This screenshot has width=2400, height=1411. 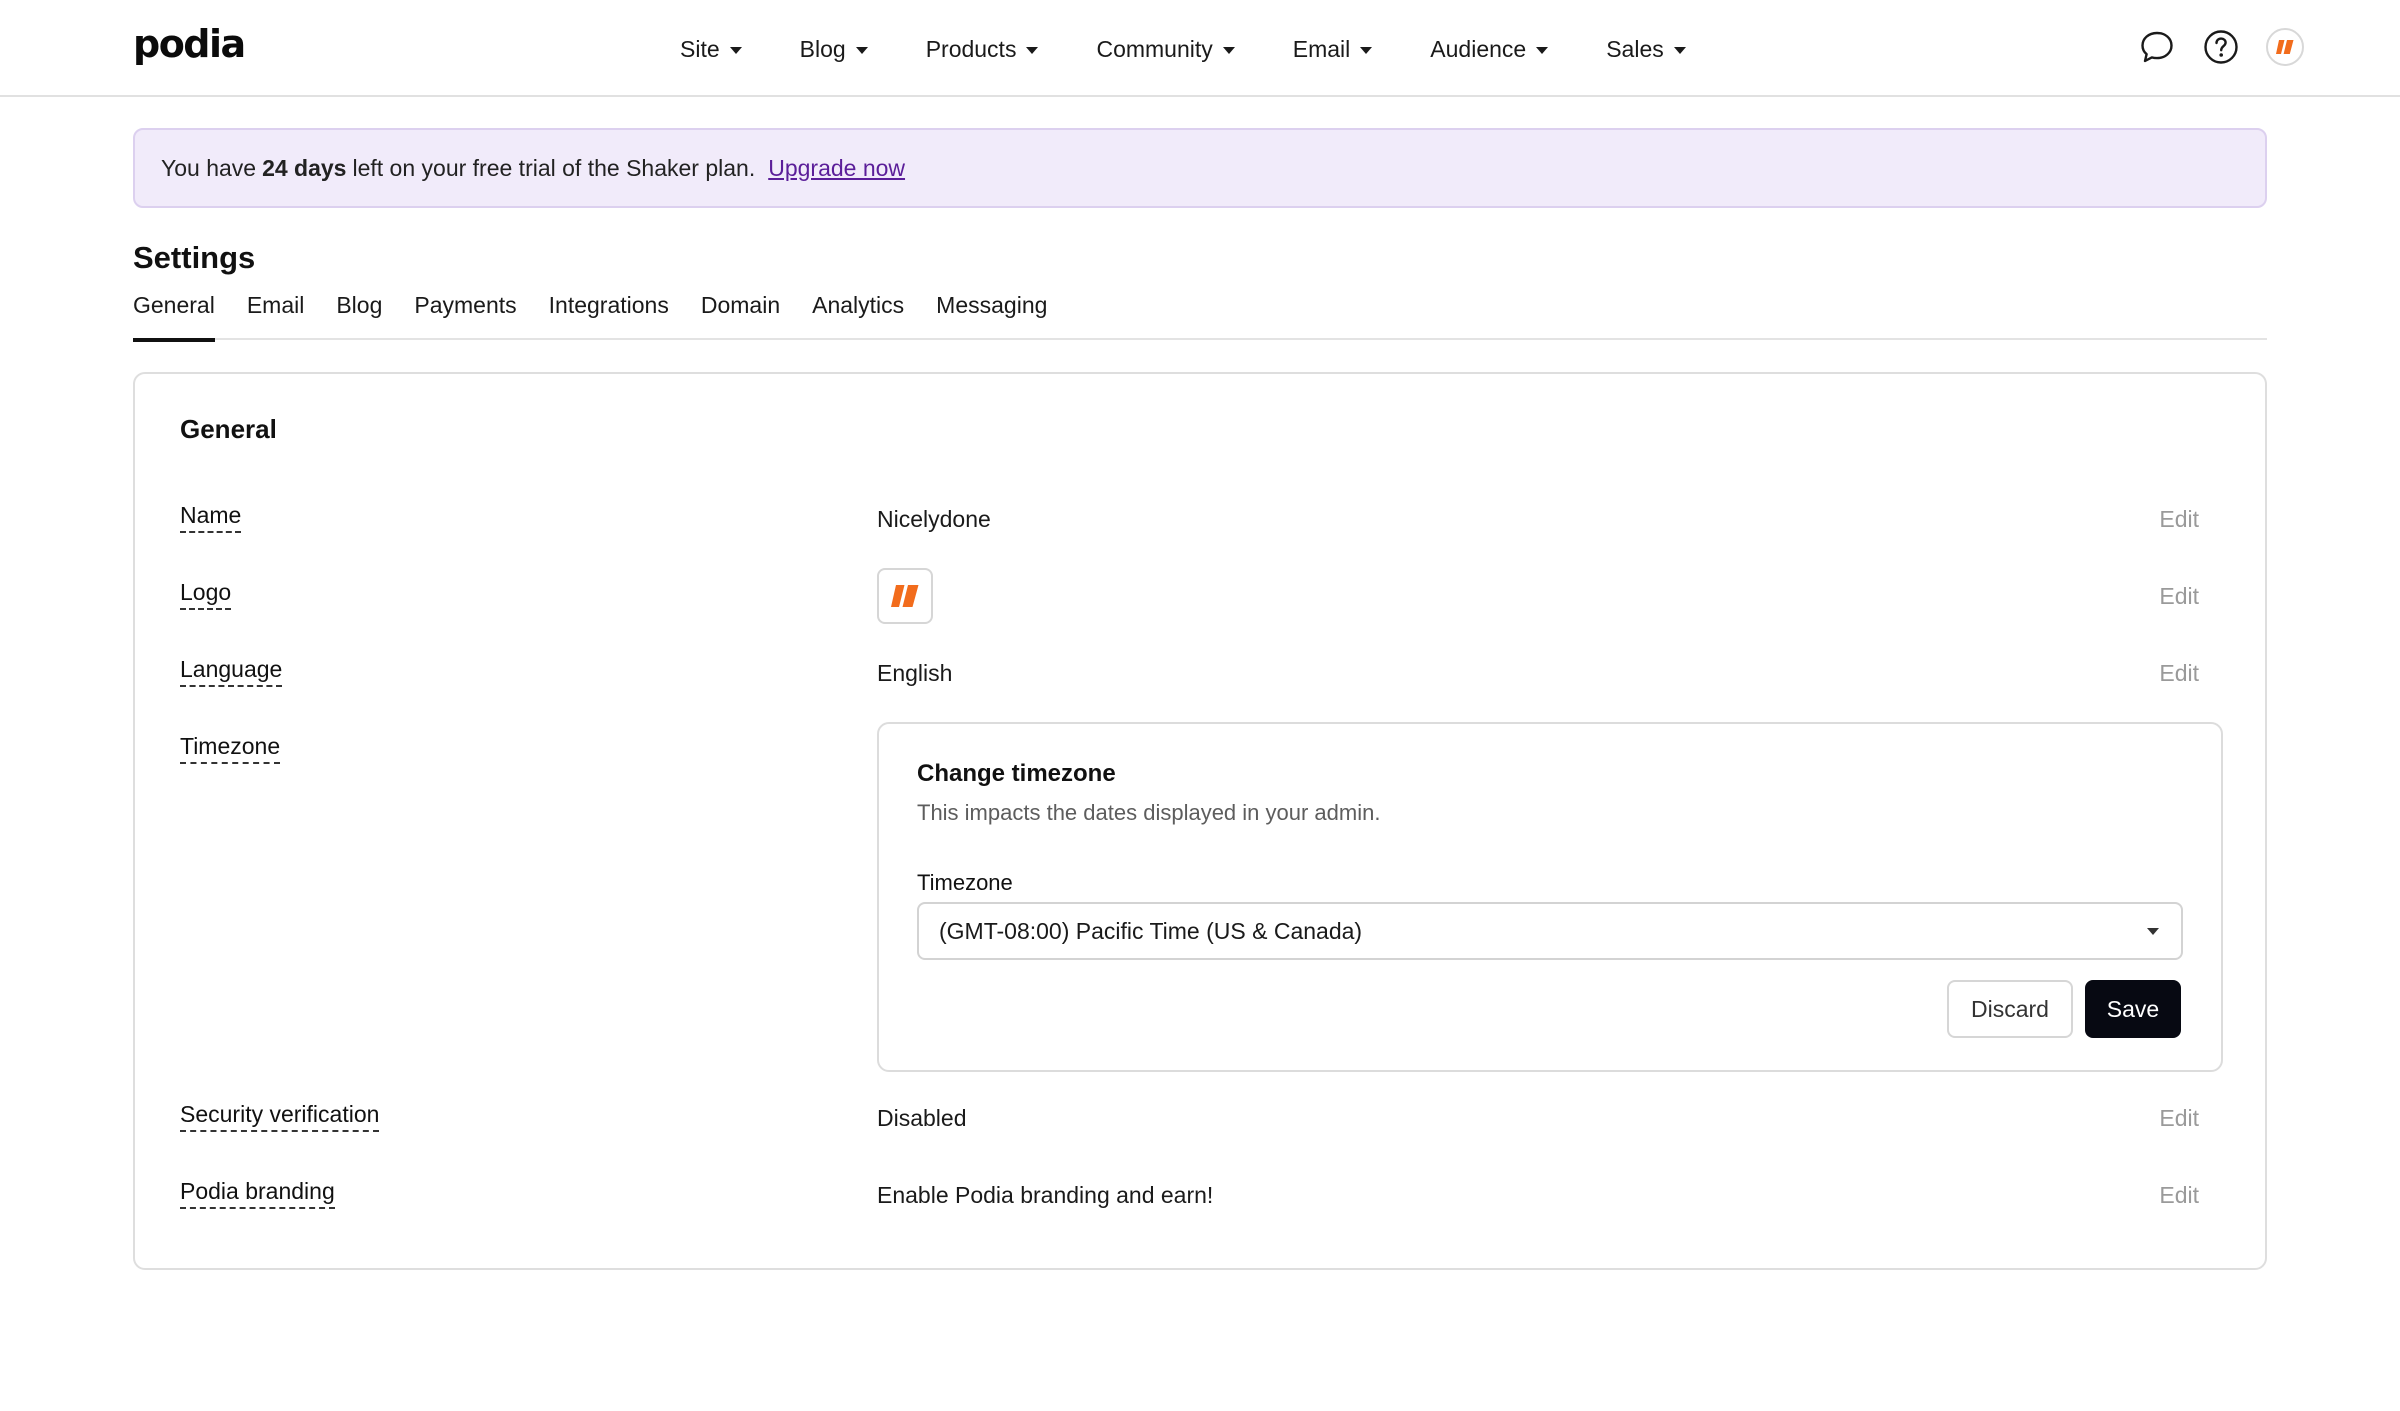 What do you see at coordinates (2133, 1009) in the screenshot?
I see `save-button: Save` at bounding box center [2133, 1009].